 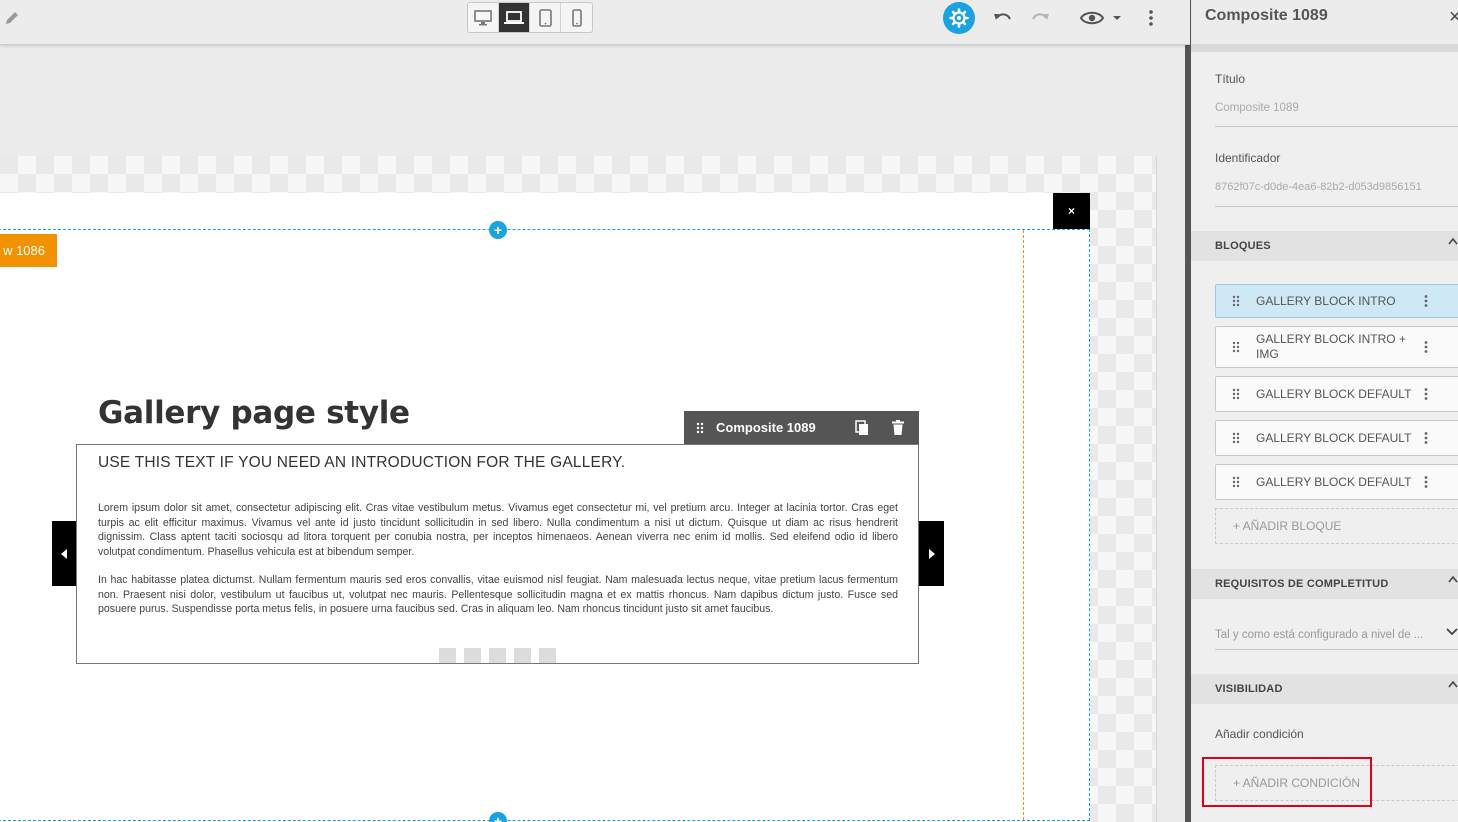 What do you see at coordinates (1324, 689) in the screenshot?
I see `visibilidad-section-header: VISIBILIDAD` at bounding box center [1324, 689].